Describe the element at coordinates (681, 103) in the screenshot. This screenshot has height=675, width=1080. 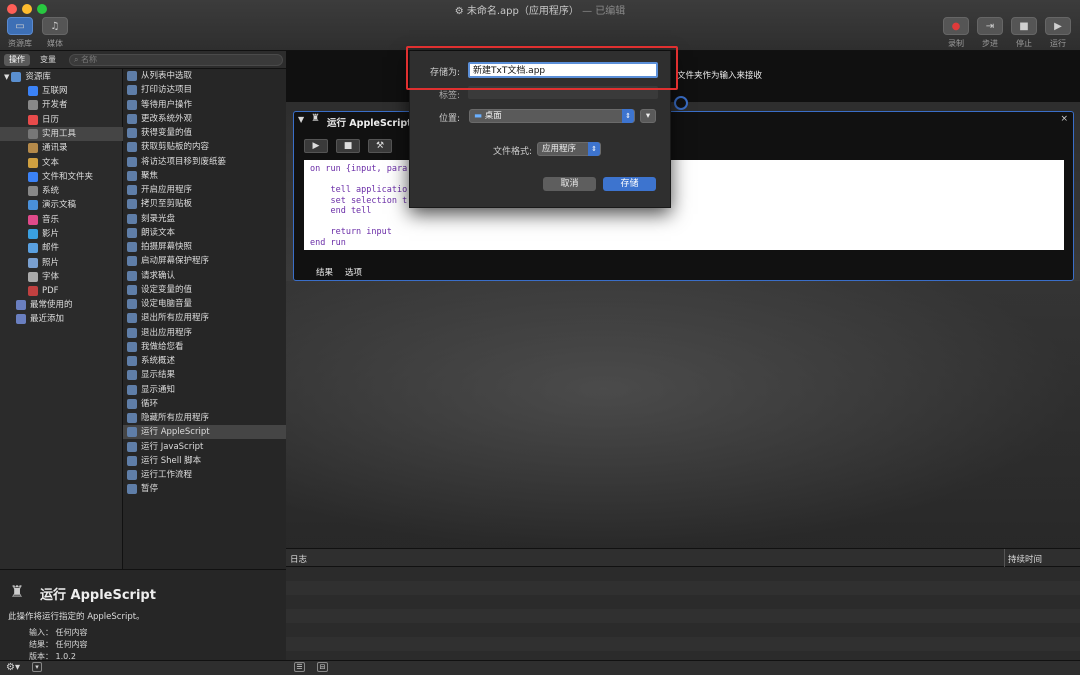
I see `connector-icon` at that location.